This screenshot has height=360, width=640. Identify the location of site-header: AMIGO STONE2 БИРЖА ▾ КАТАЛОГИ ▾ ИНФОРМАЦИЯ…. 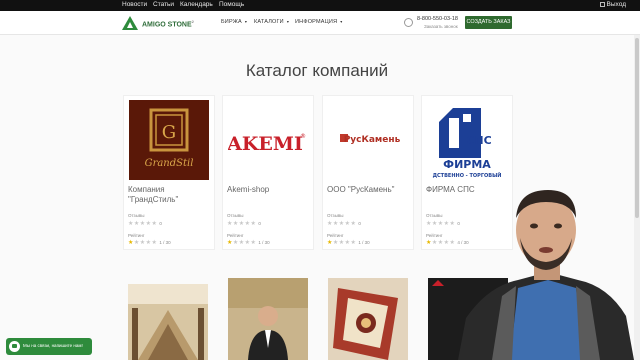
(320, 23).